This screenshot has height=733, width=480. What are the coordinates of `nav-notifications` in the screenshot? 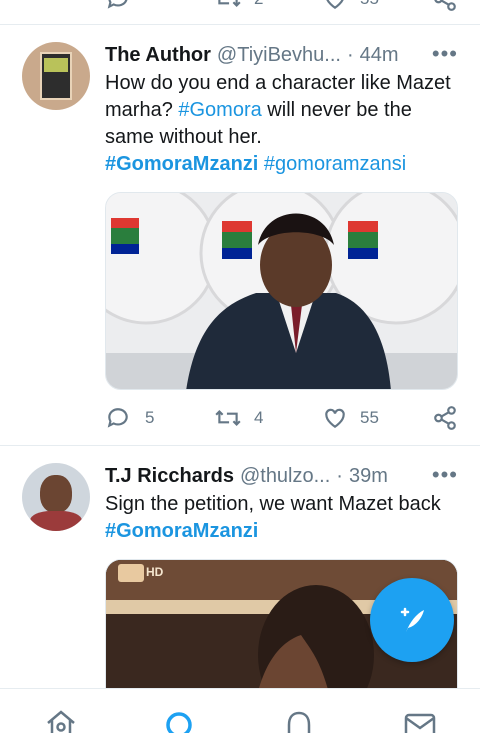 It's located at (299, 721).